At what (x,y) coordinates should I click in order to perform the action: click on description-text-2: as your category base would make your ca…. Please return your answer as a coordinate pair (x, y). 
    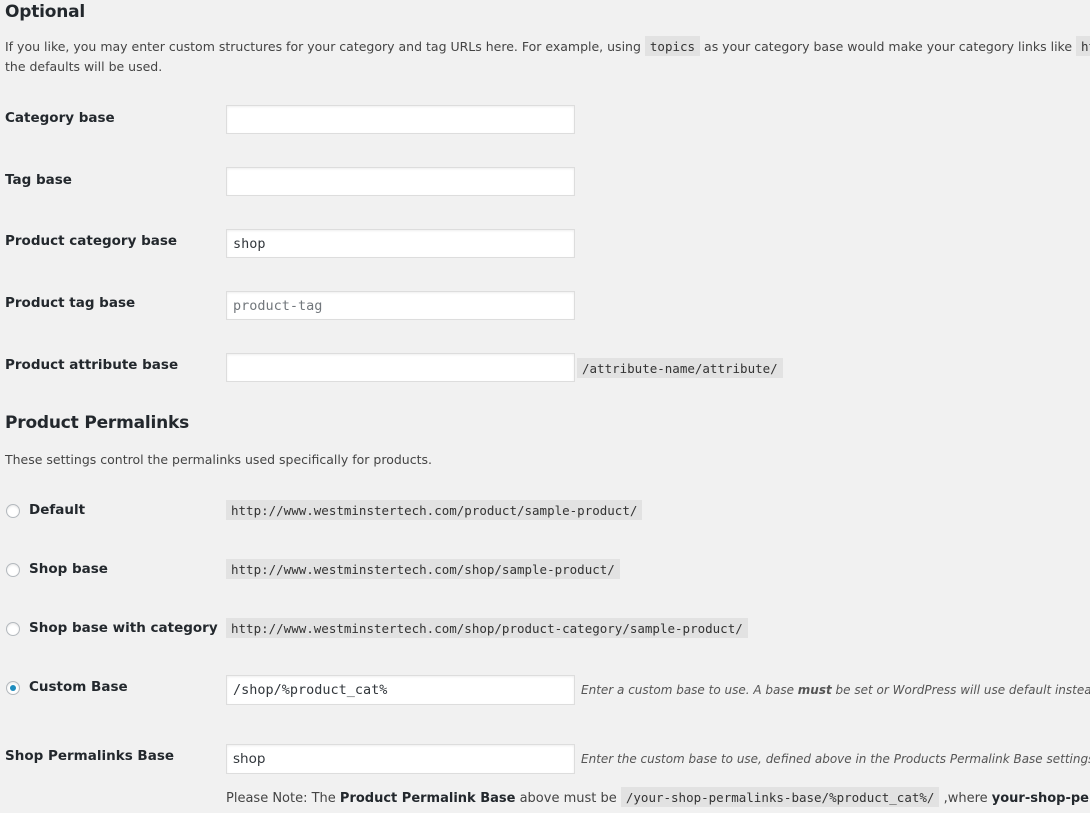
    Looking at the image, I should click on (888, 46).